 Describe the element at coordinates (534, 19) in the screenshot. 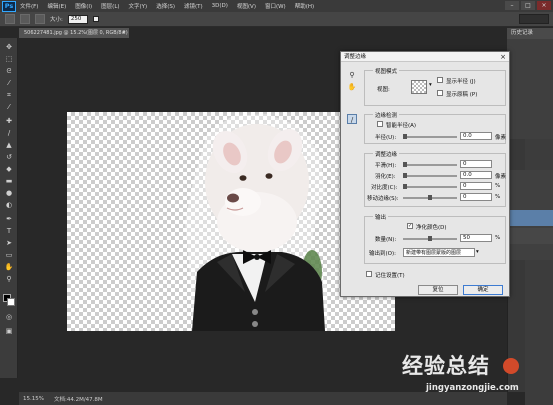

I see `workspace-select` at that location.